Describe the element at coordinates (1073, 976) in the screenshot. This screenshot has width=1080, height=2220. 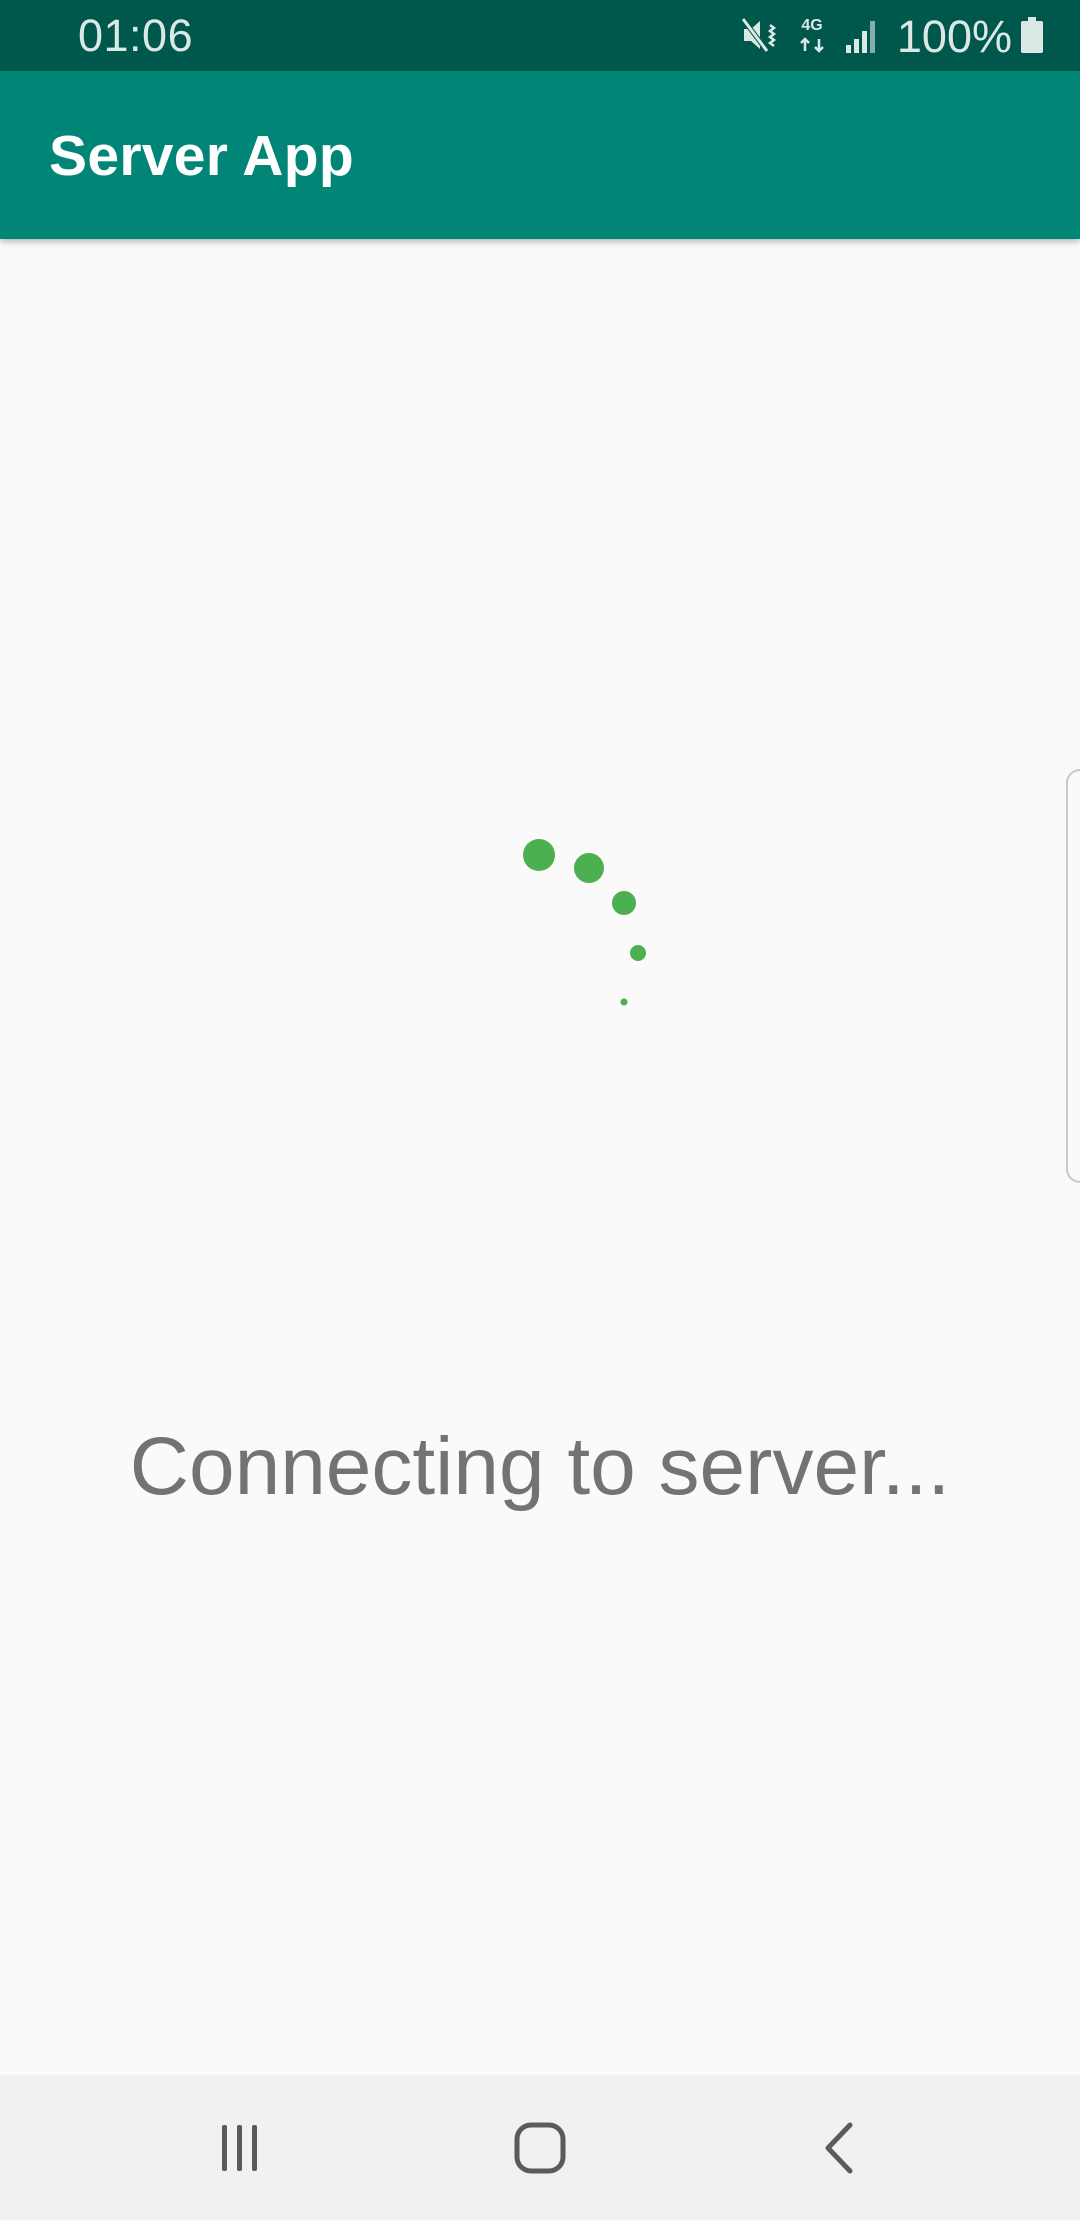
I see `edge-panel-handle` at that location.